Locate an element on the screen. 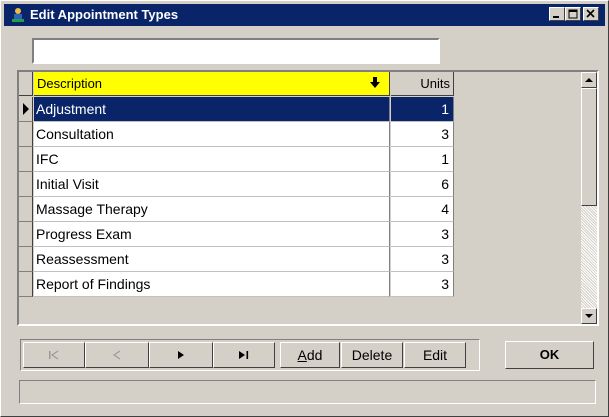 This screenshot has height=417, width=609. add-button-accel: A is located at coordinates (302, 355).